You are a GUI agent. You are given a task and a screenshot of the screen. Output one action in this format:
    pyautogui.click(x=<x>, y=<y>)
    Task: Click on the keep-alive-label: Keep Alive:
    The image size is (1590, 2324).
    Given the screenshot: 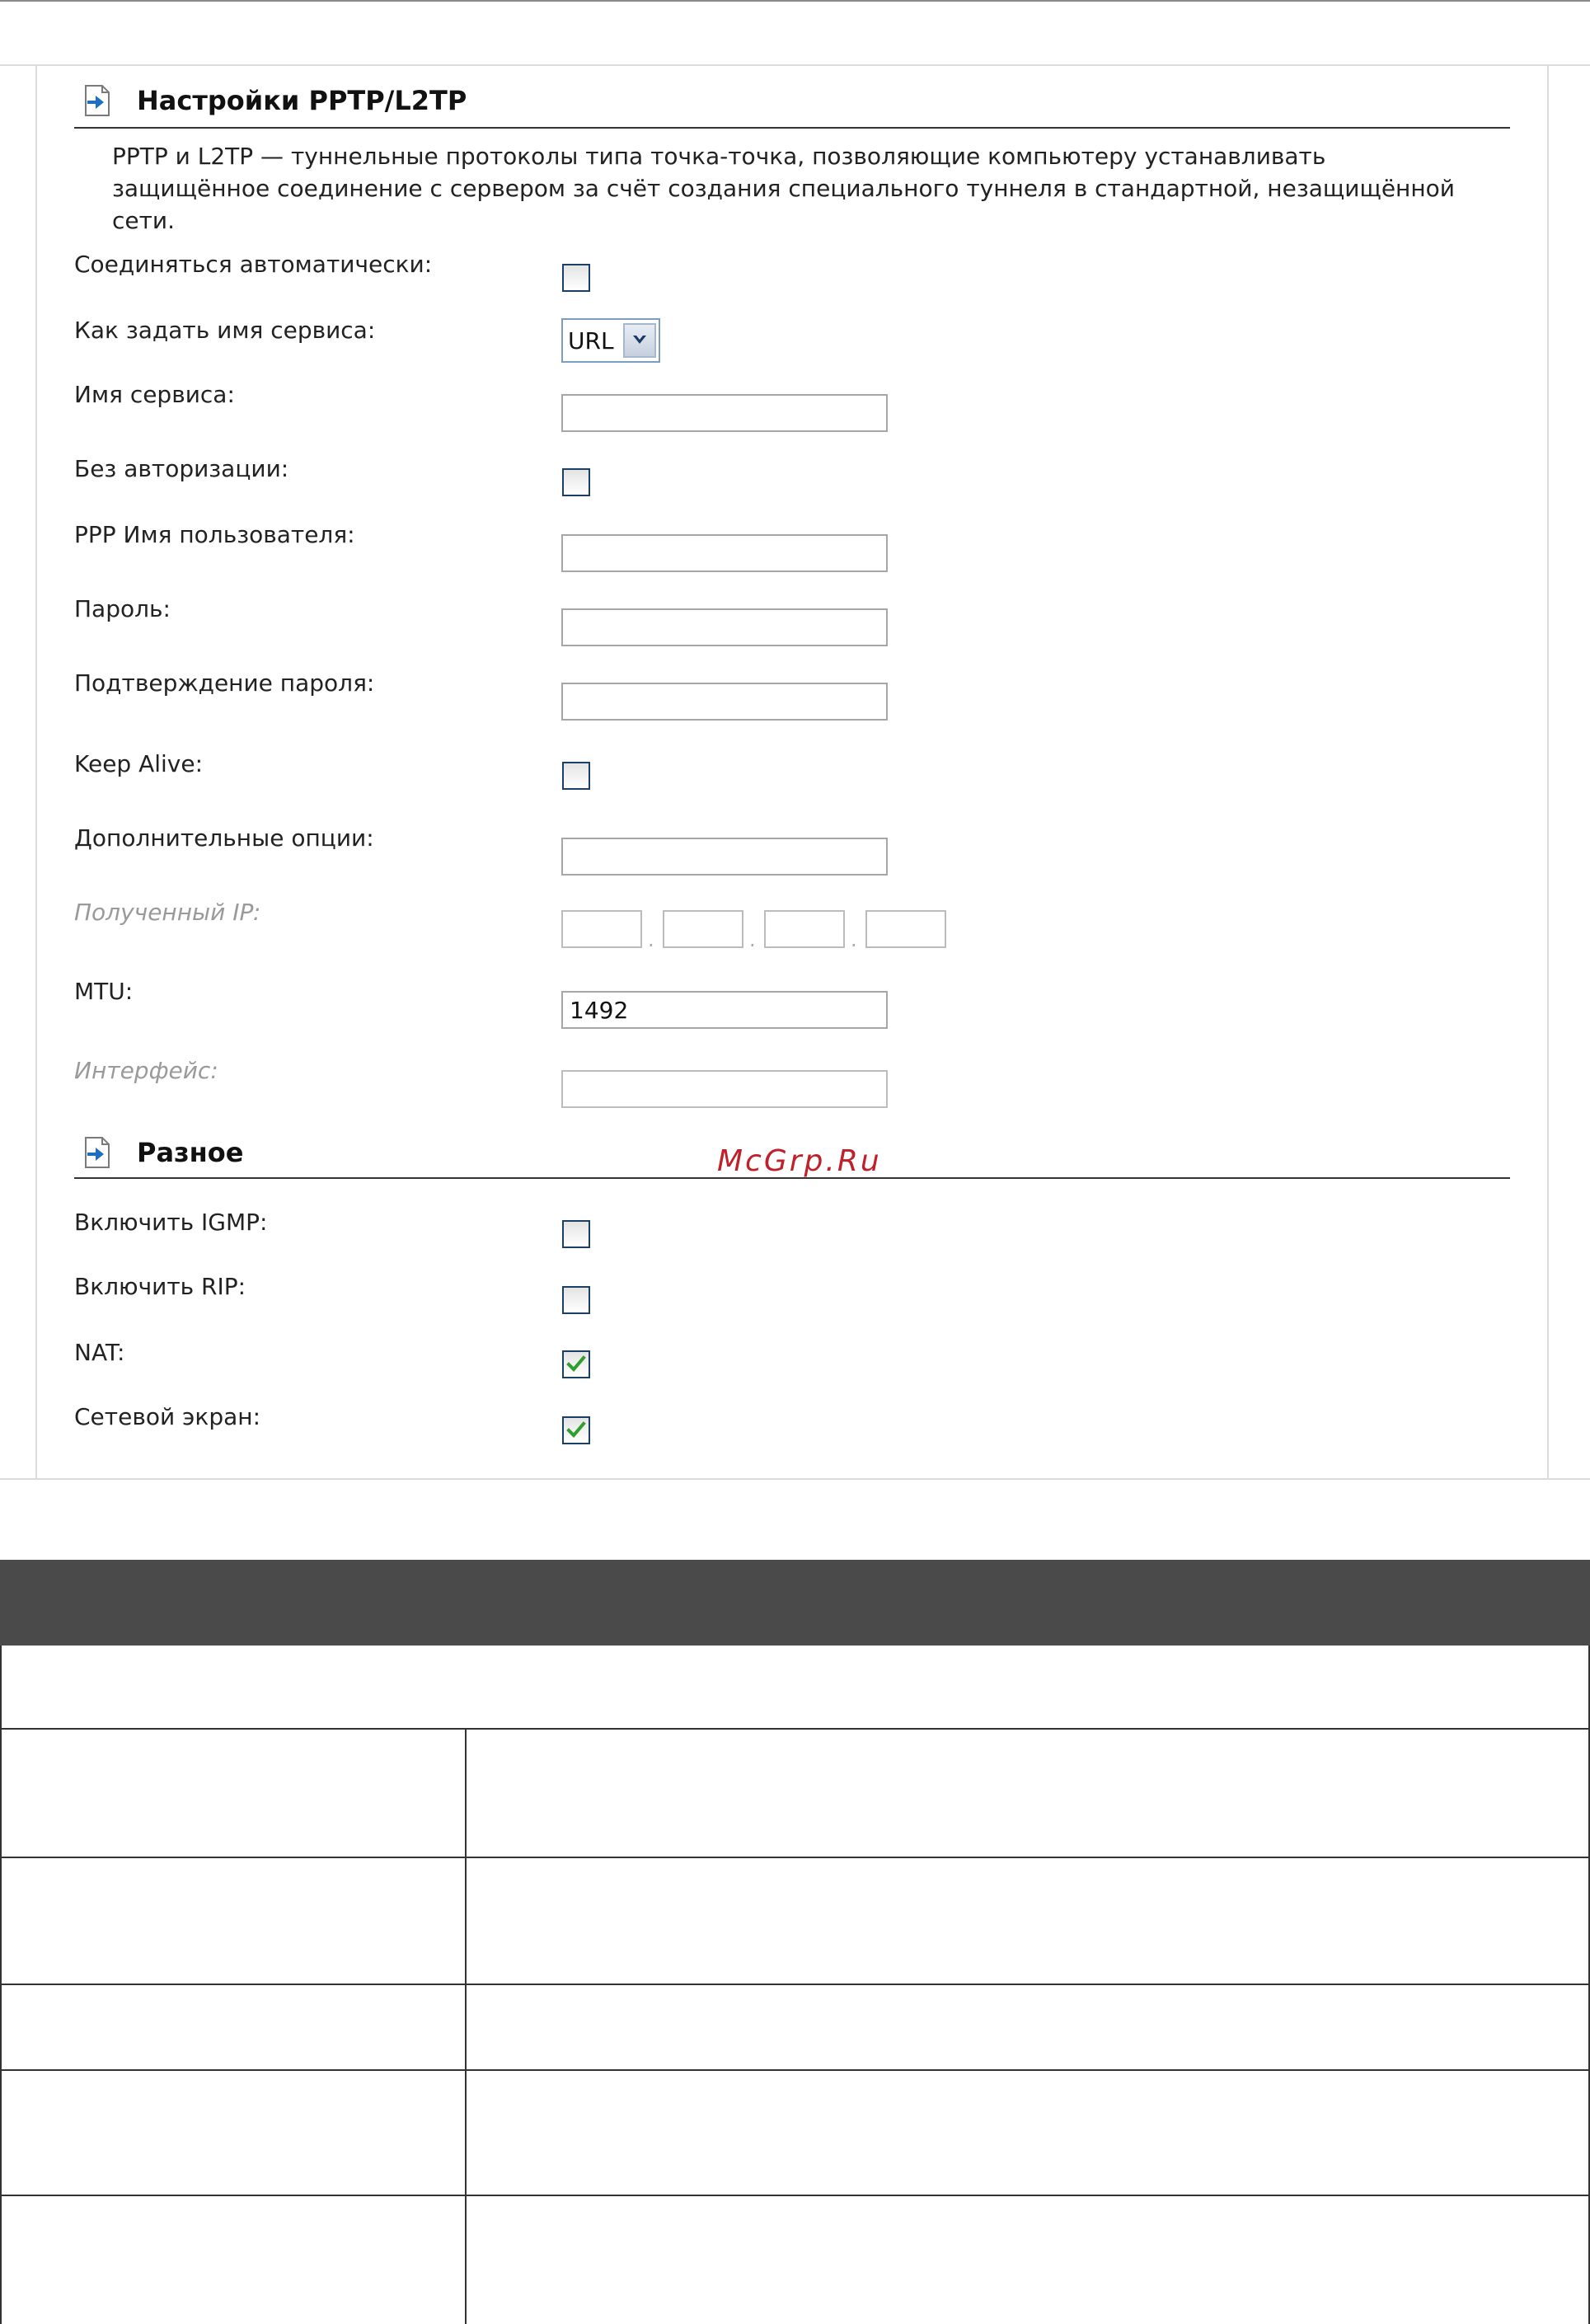 What is the action you would take?
    pyautogui.click(x=139, y=763)
    